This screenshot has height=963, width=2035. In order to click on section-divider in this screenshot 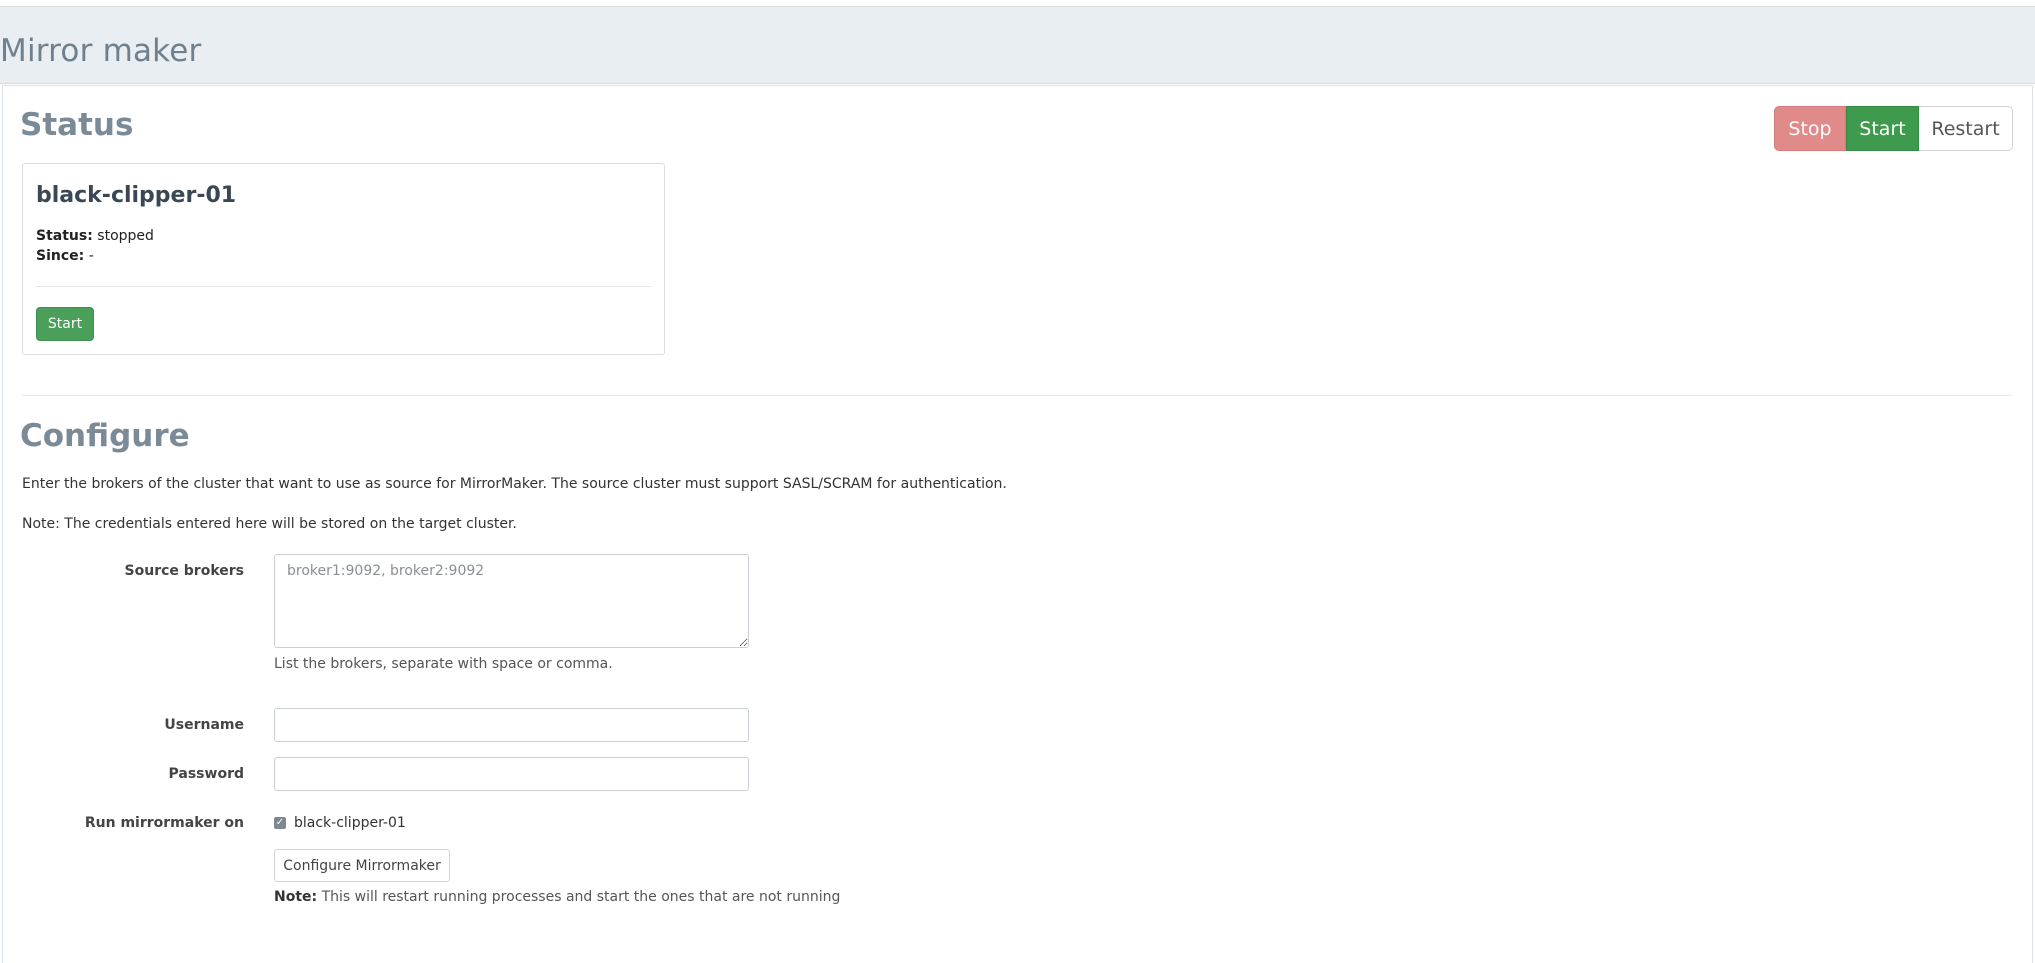, I will do `click(1017, 395)`.